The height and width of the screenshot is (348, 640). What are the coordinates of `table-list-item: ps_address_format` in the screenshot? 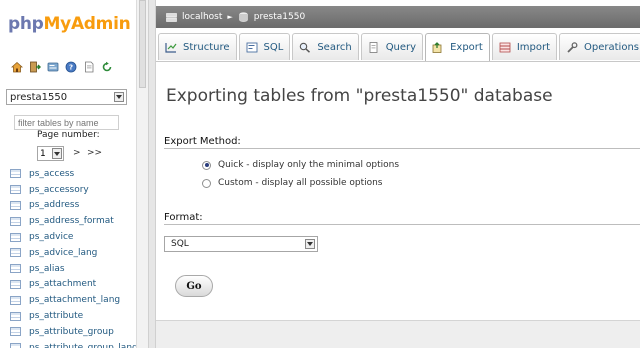 It's located at (73, 221).